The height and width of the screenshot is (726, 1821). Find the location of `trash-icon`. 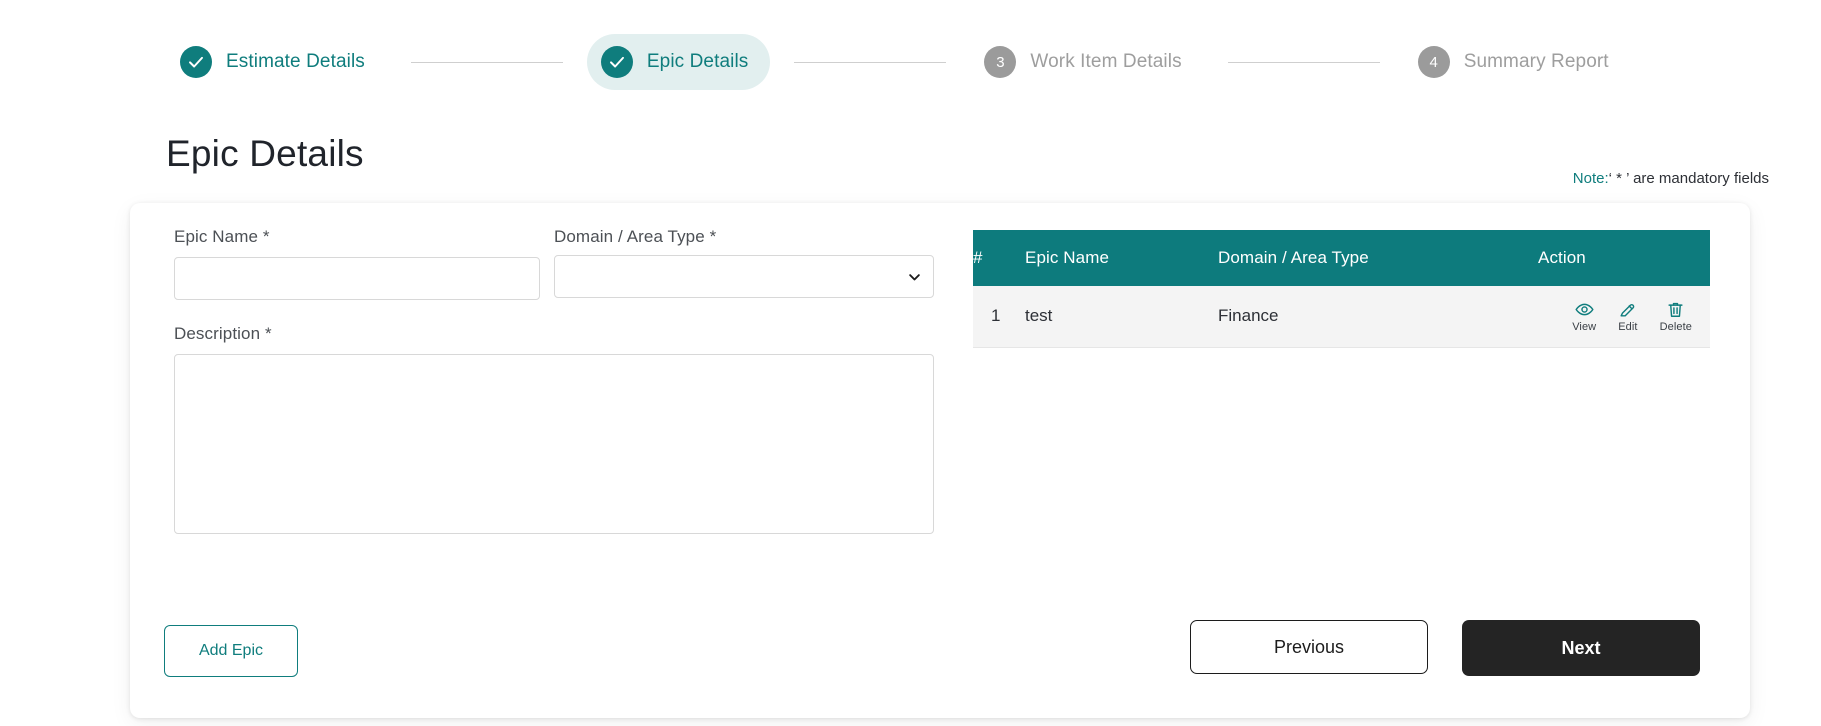

trash-icon is located at coordinates (1675, 309).